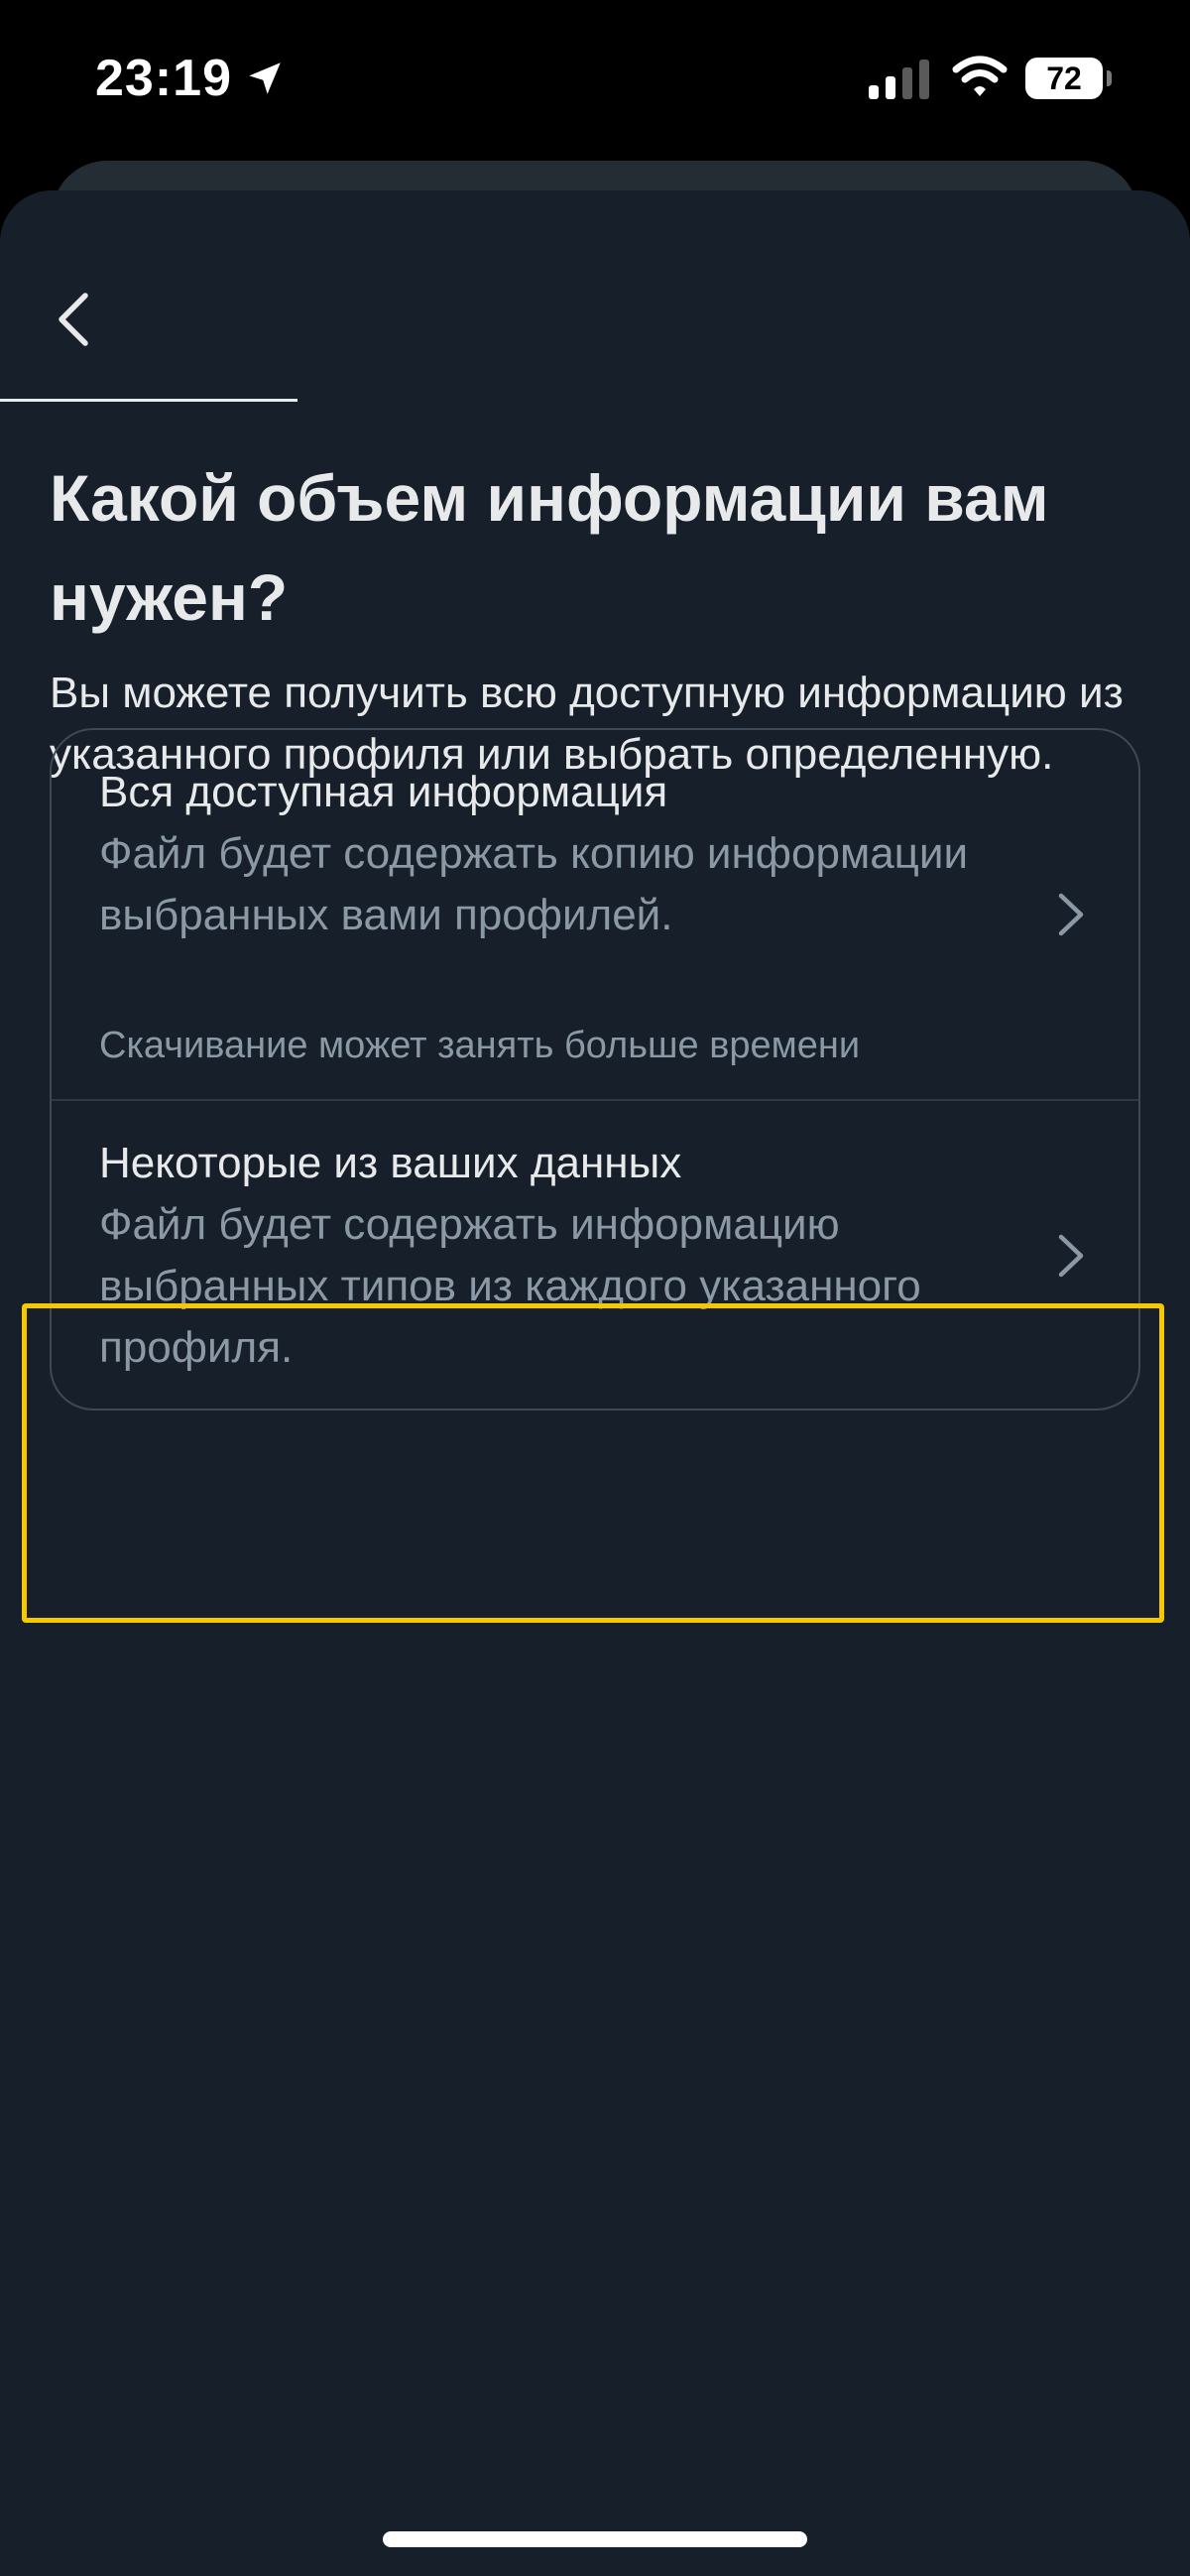  I want to click on home-indicator, so click(595, 2539).